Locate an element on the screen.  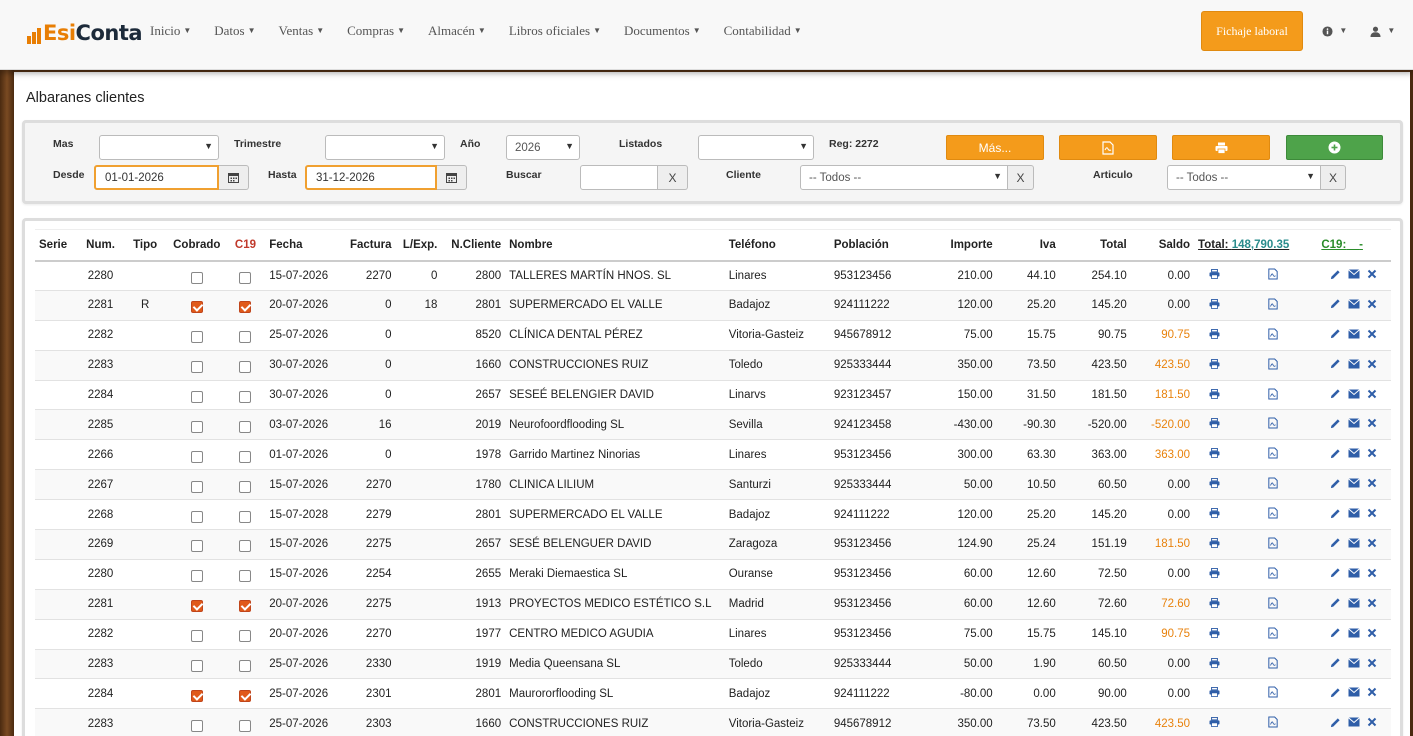
col-num: Num. is located at coordinates (100, 245).